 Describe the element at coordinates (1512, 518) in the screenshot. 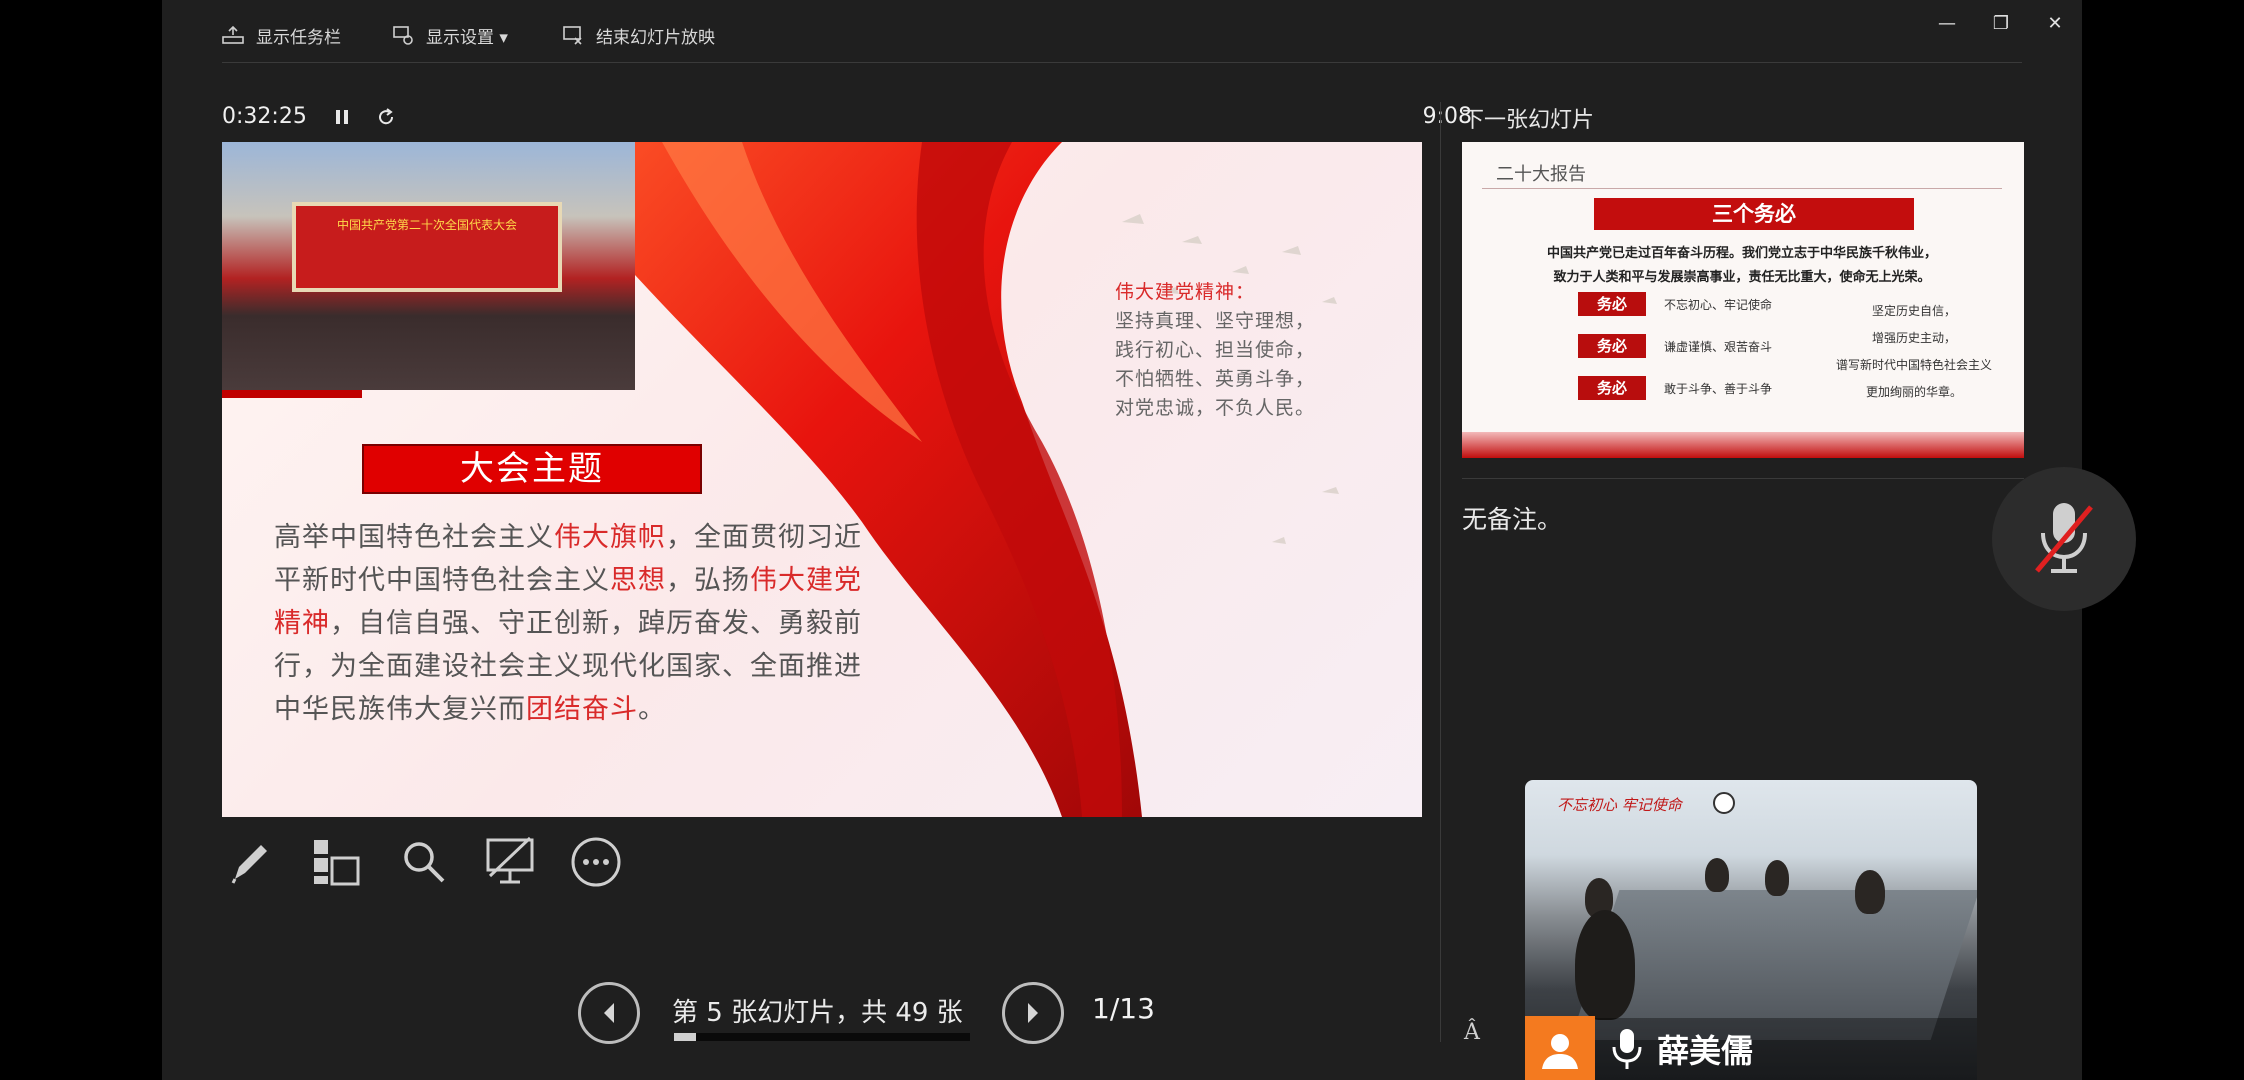

I see `speaker-notes: 无备注。` at that location.